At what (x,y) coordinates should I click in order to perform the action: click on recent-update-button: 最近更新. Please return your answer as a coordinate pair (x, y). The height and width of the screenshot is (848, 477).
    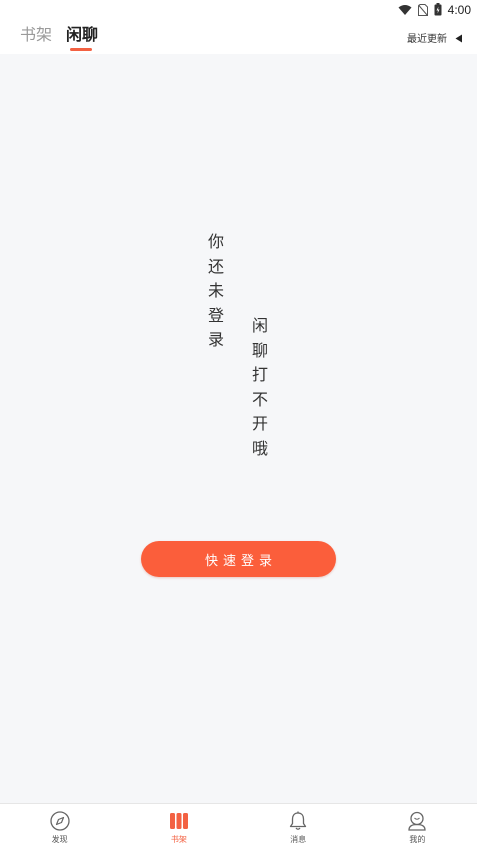
    Looking at the image, I should click on (435, 37).